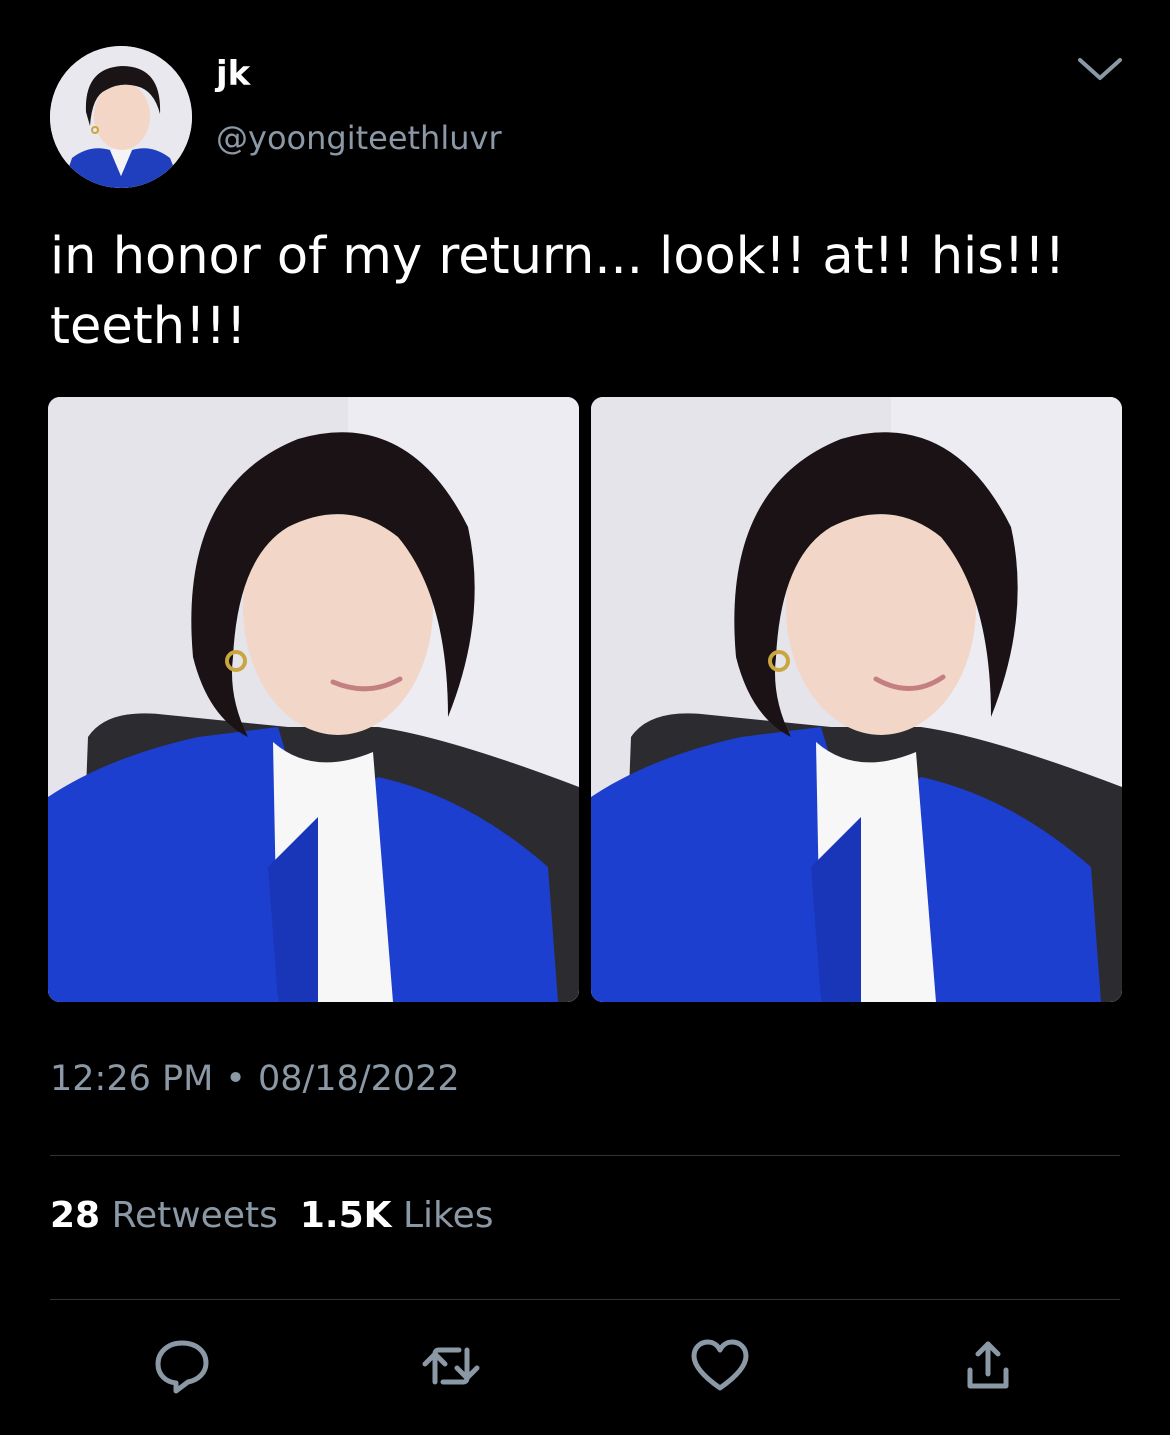  What do you see at coordinates (255, 1079) in the screenshot?
I see `tweet-timestamp: 12:26 PM • 08/18/2022` at bounding box center [255, 1079].